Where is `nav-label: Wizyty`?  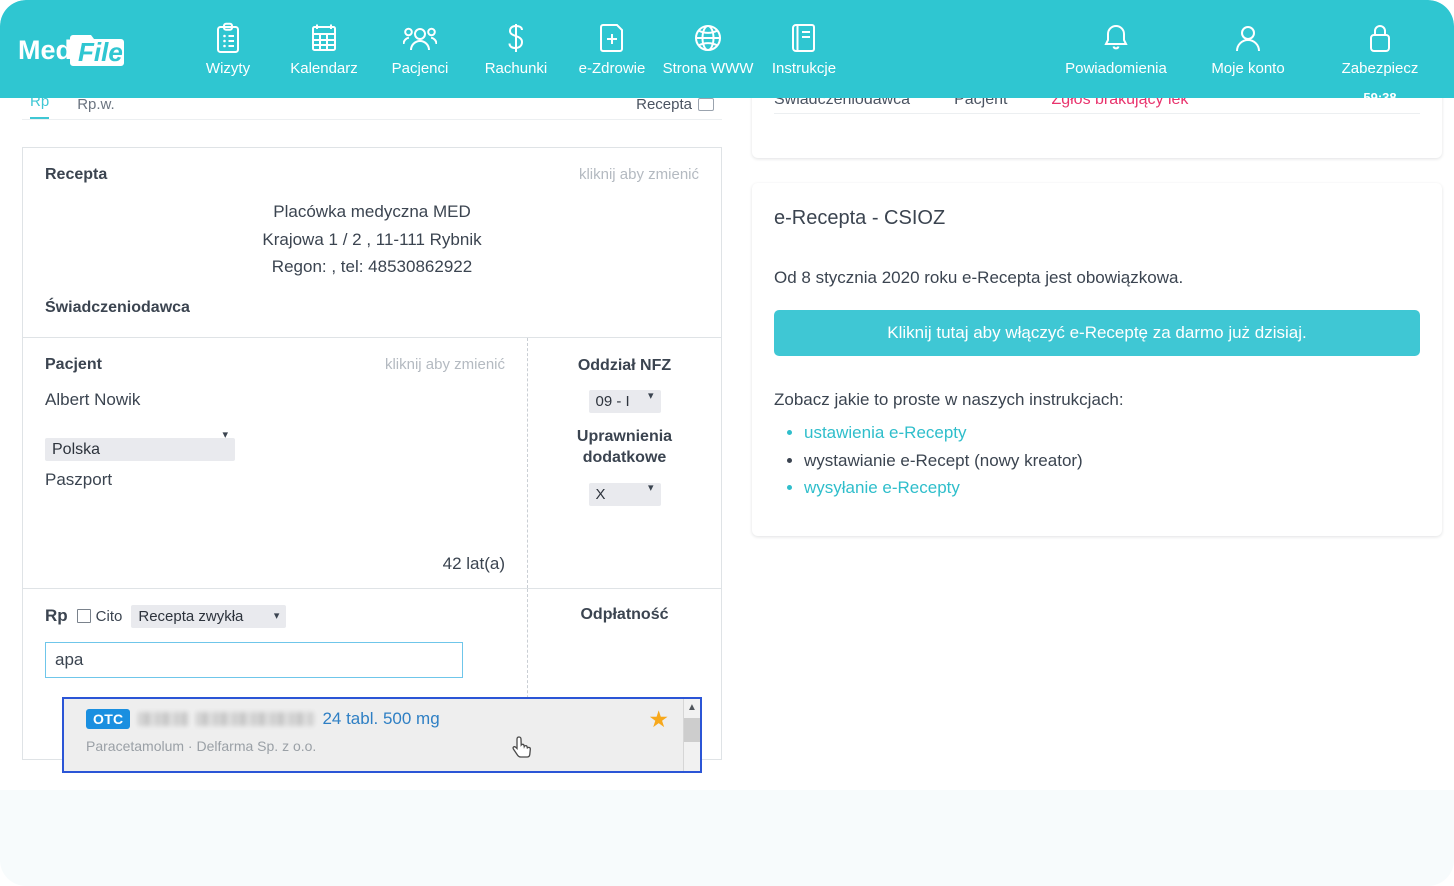 nav-label: Wizyty is located at coordinates (228, 68).